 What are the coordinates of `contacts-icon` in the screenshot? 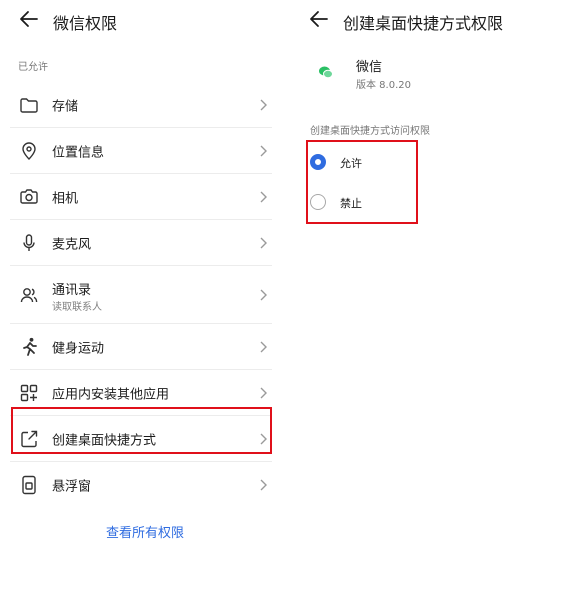 It's located at (29, 294).